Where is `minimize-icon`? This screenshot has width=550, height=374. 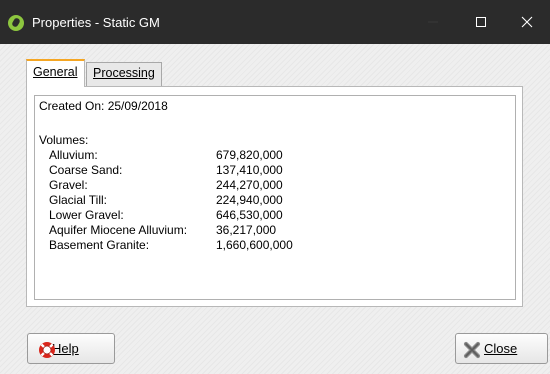 minimize-icon is located at coordinates (433, 22).